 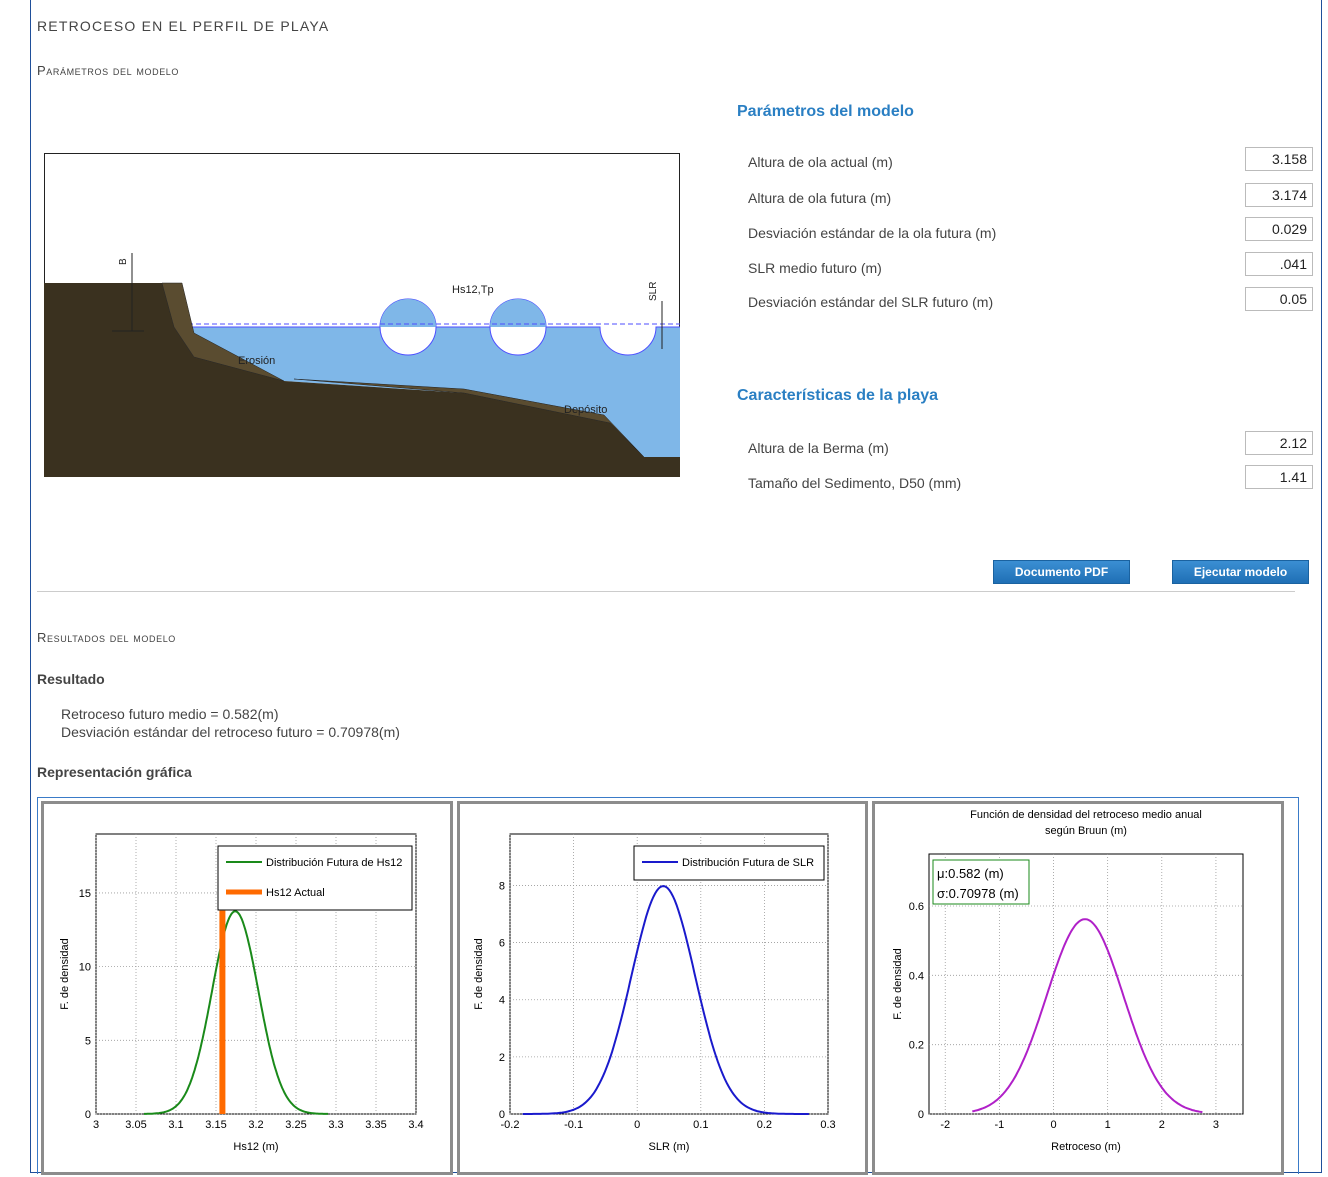 I want to click on beach-heading: Características de la playa, so click(x=838, y=395).